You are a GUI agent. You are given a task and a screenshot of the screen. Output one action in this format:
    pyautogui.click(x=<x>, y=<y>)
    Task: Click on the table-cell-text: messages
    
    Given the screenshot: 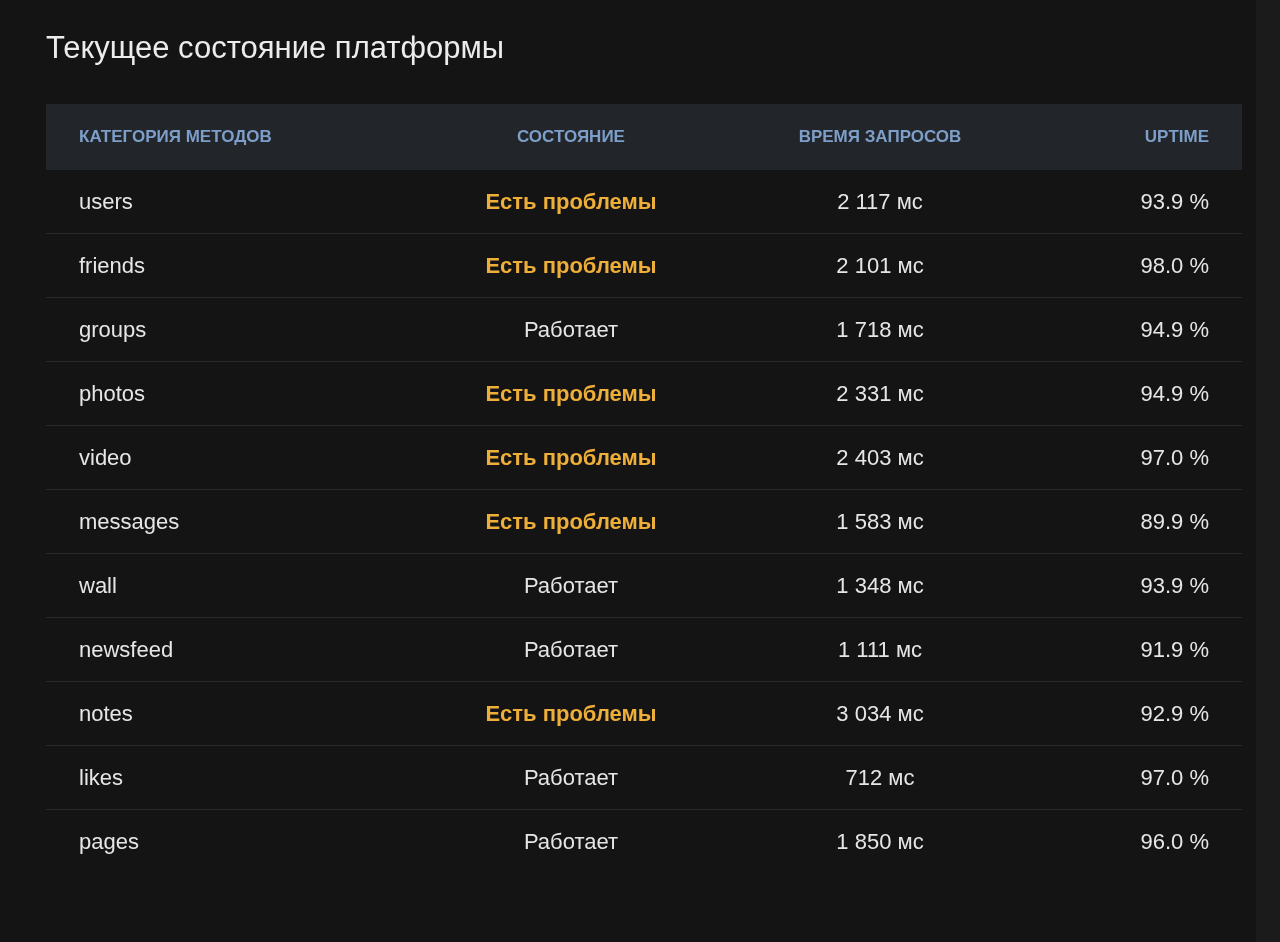 What is the action you would take?
    pyautogui.click(x=130, y=521)
    